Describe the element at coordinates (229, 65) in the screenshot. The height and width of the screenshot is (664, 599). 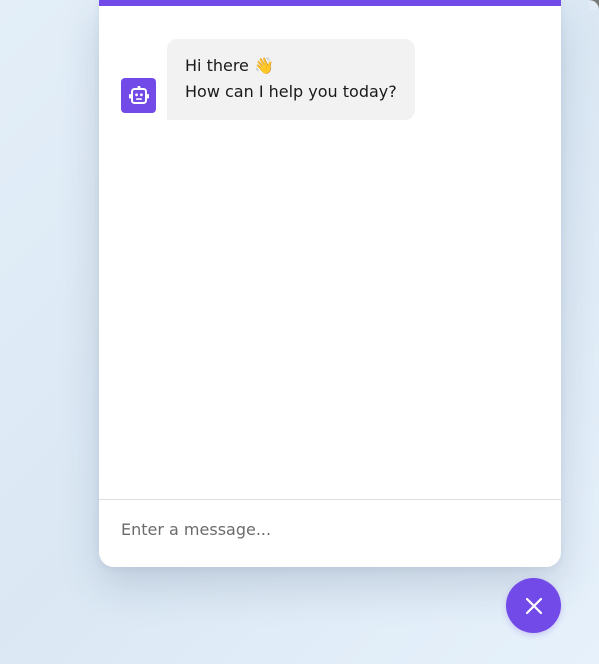
I see `message-line-greeting: Hi there 👋` at that location.